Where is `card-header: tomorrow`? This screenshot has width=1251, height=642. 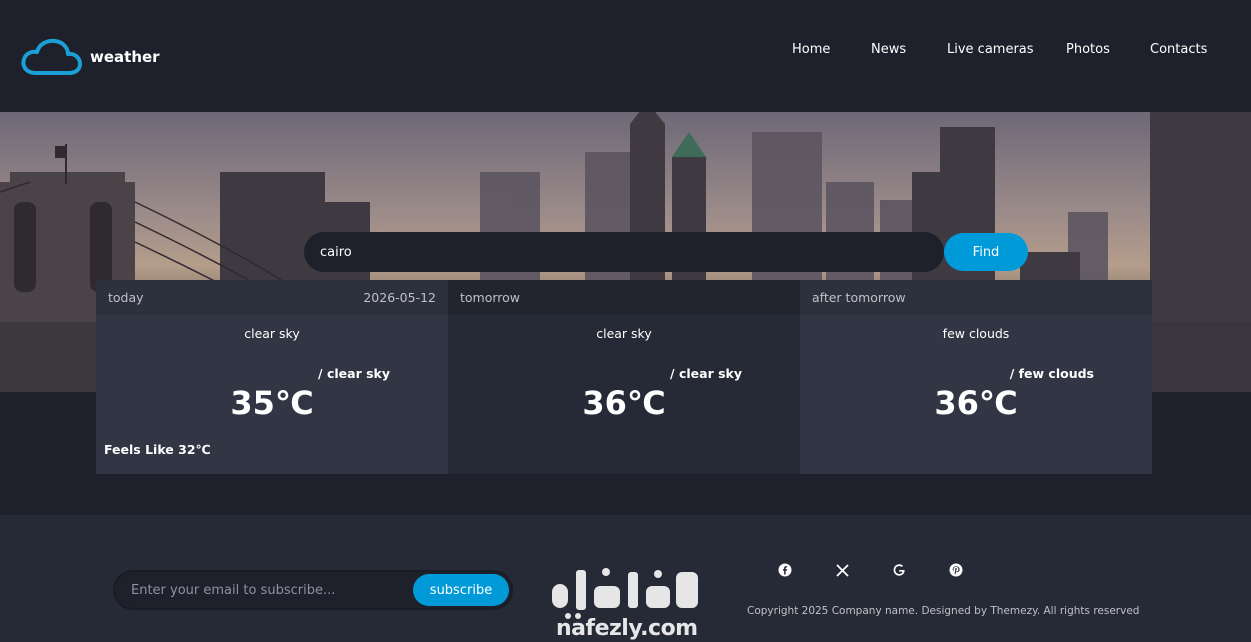
card-header: tomorrow is located at coordinates (624, 297).